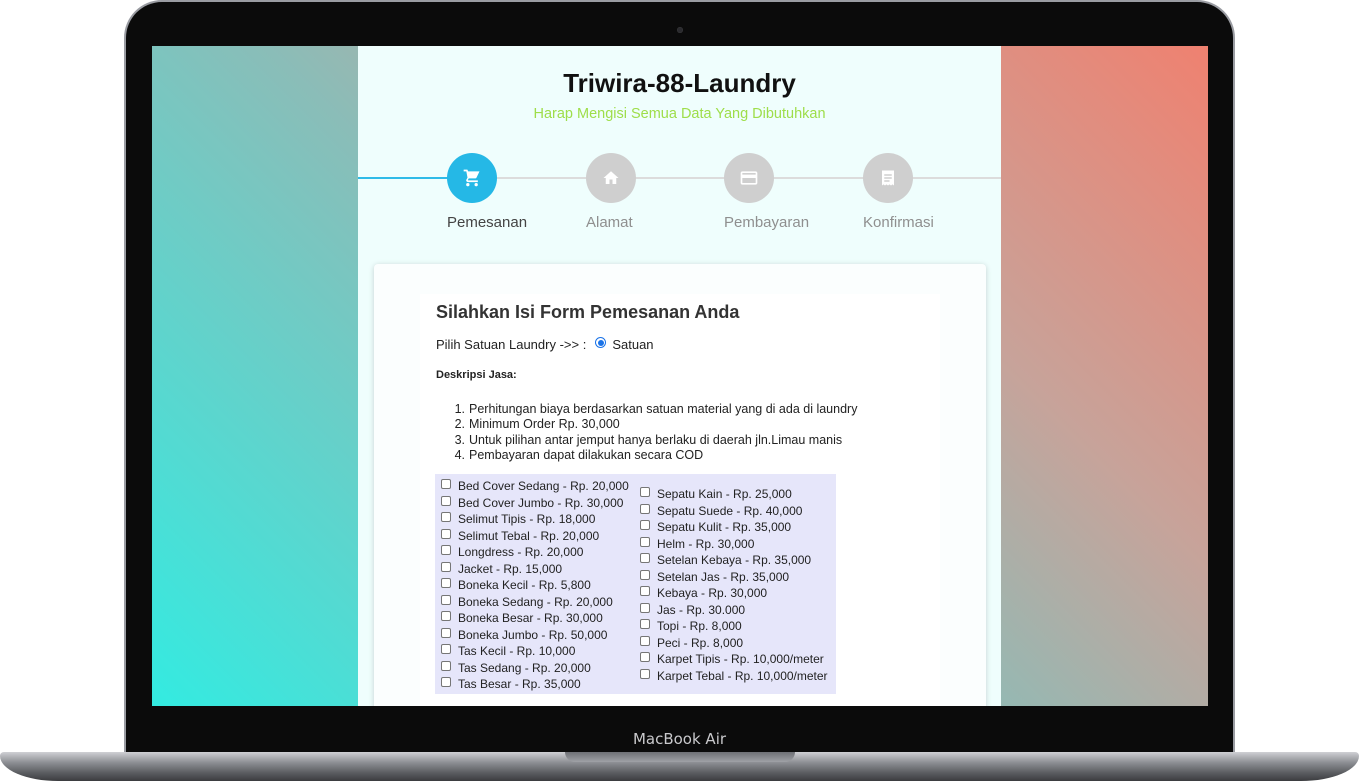 Image resolution: width=1359 pixels, height=781 pixels. I want to click on form-title: Silahkan Isi Form Pemesanan Anda, so click(588, 312).